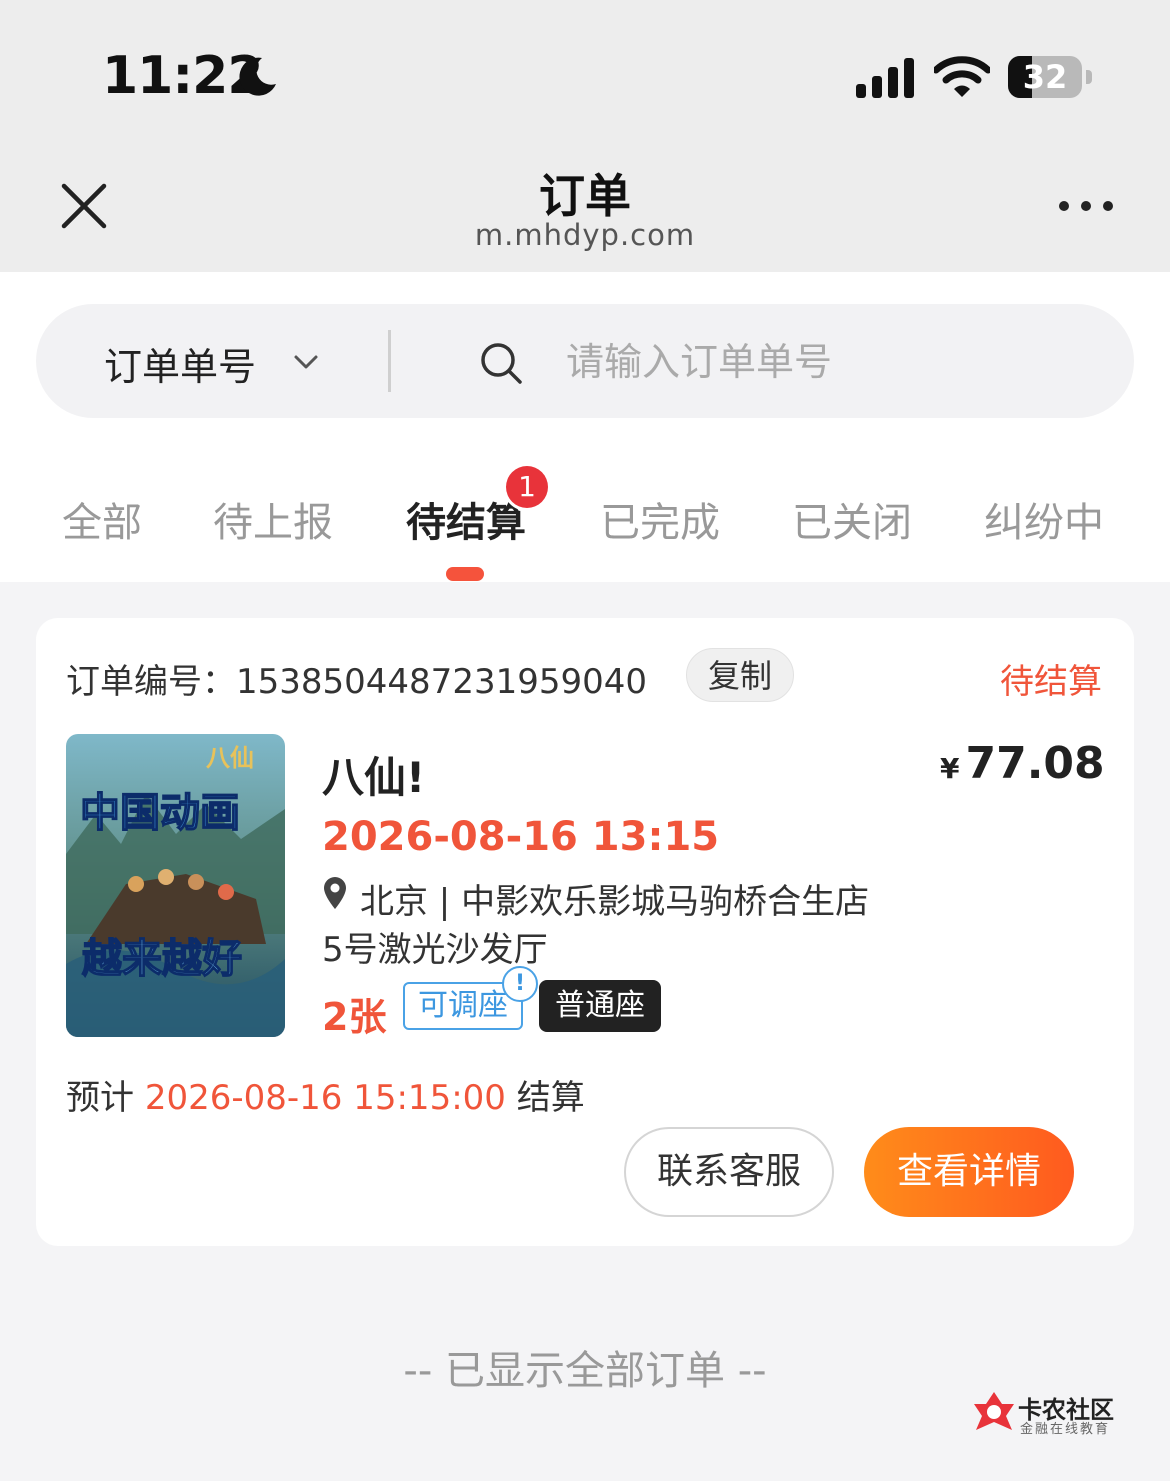  Describe the element at coordinates (389, 361) in the screenshot. I see `search-divider` at that location.